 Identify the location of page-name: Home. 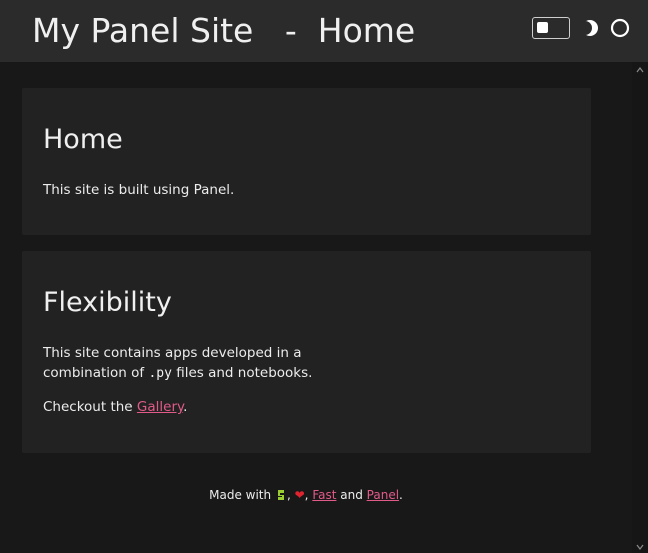
(366, 30).